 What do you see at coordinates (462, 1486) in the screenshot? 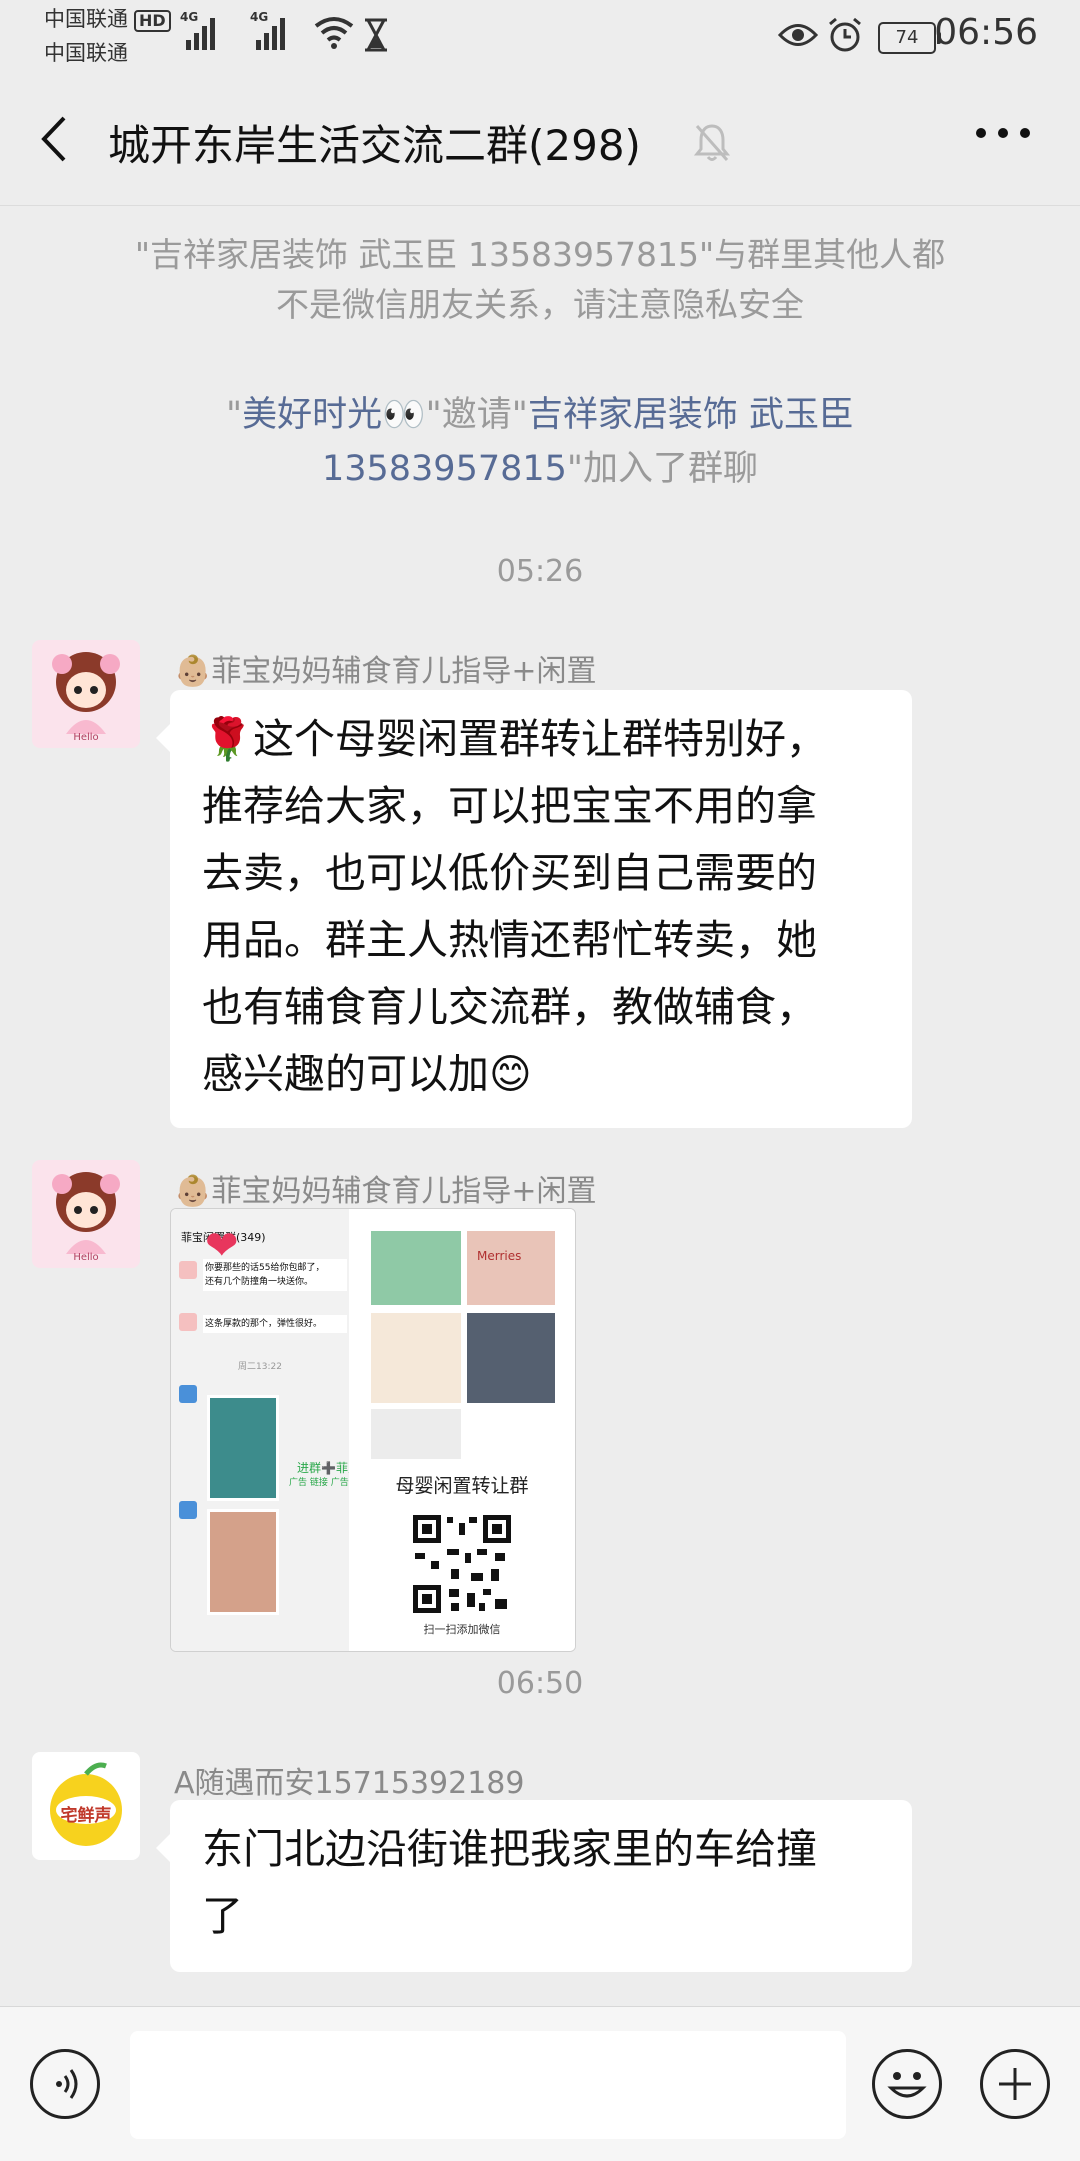
I see `poster-title: 母婴闲置转让群` at bounding box center [462, 1486].